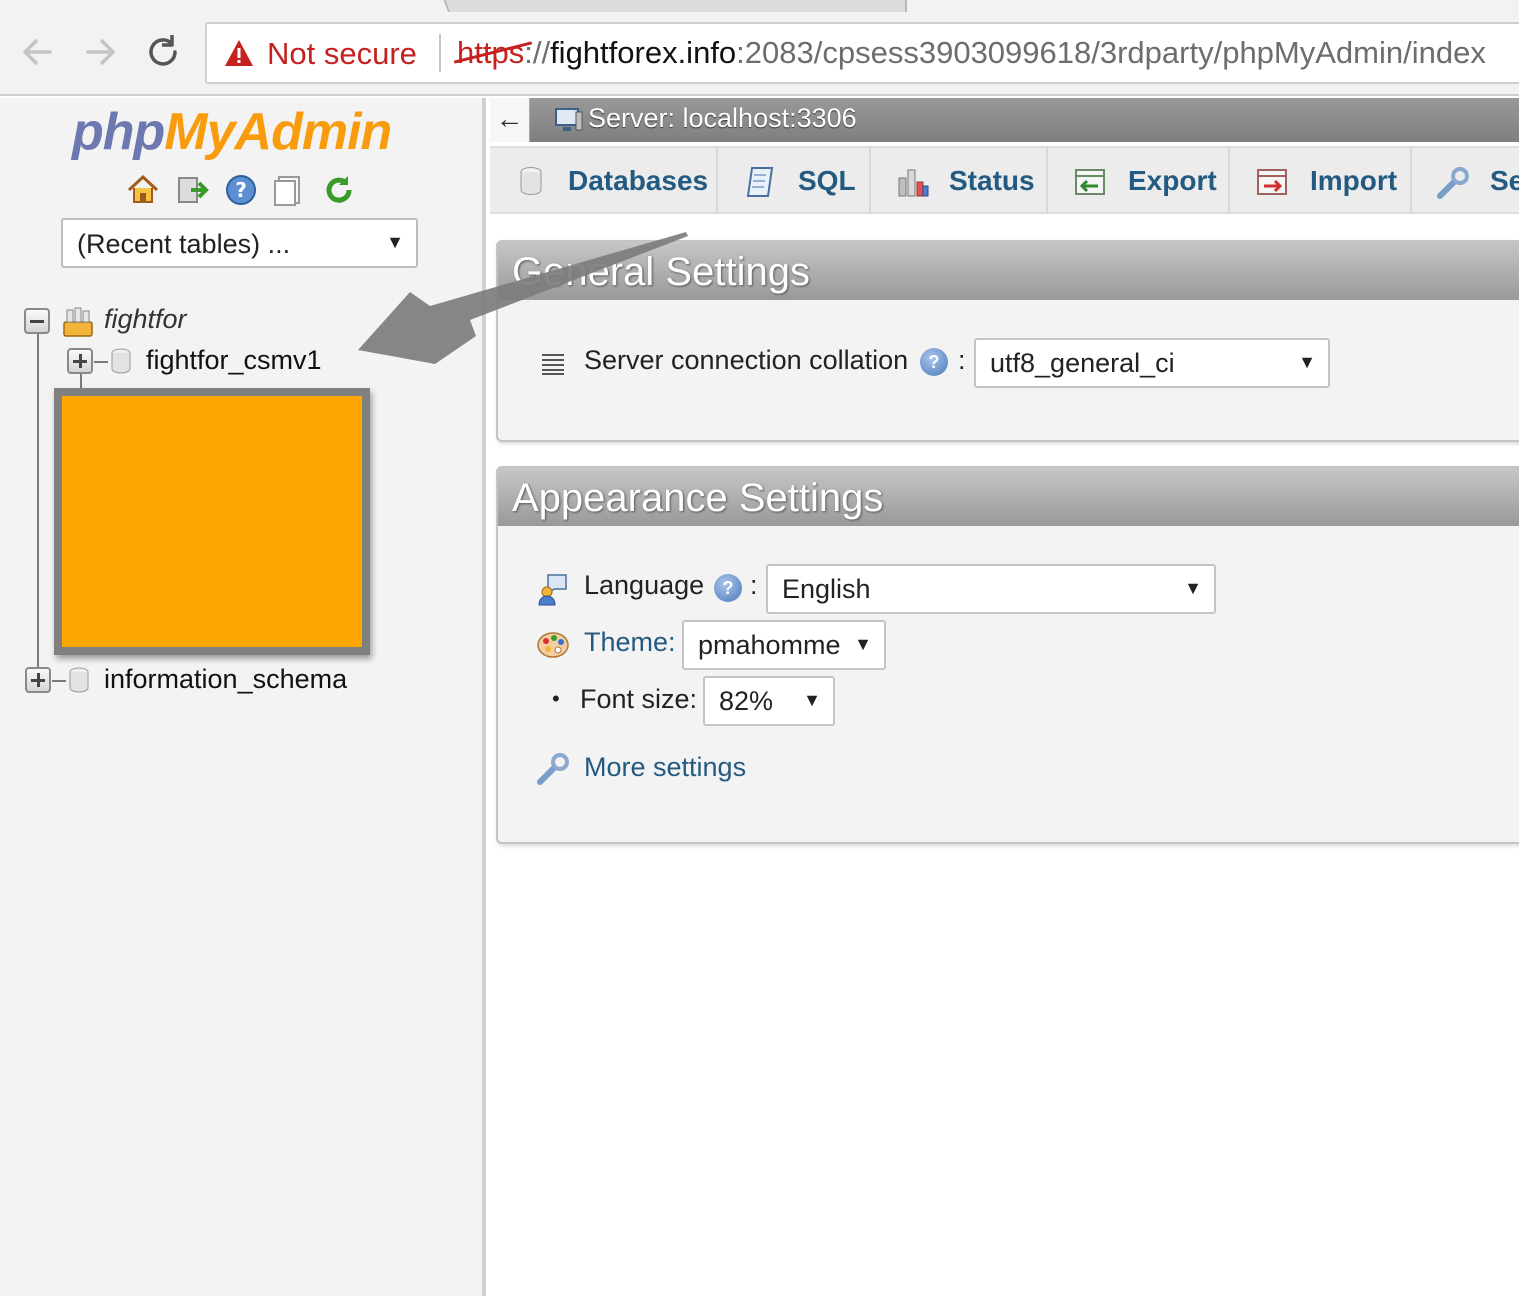  I want to click on theme-link: Theme:, so click(630, 642).